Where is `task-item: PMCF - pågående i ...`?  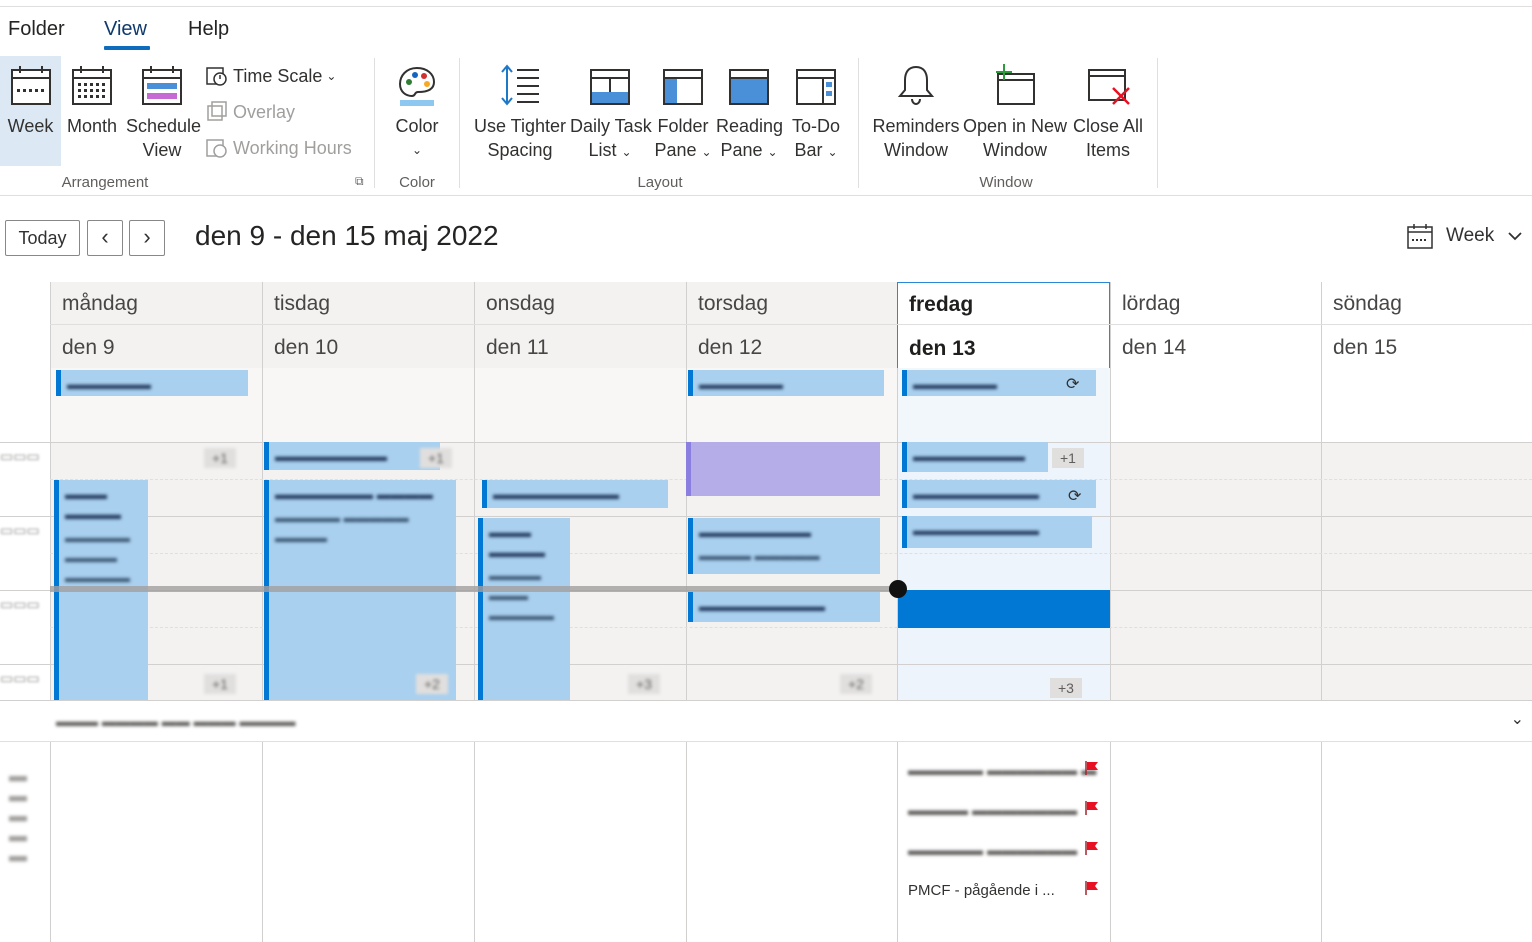
task-item: PMCF - pågående i ... is located at coordinates (981, 890).